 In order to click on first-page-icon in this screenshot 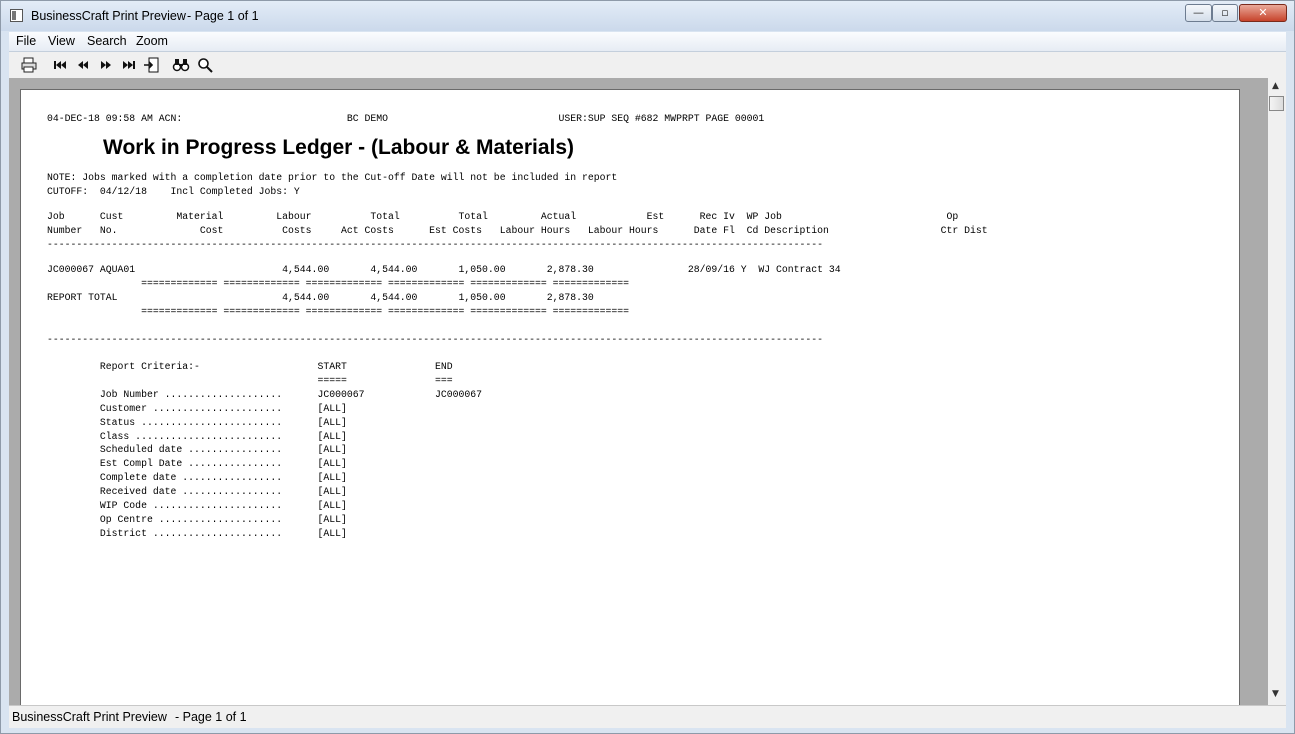, I will do `click(60, 65)`.